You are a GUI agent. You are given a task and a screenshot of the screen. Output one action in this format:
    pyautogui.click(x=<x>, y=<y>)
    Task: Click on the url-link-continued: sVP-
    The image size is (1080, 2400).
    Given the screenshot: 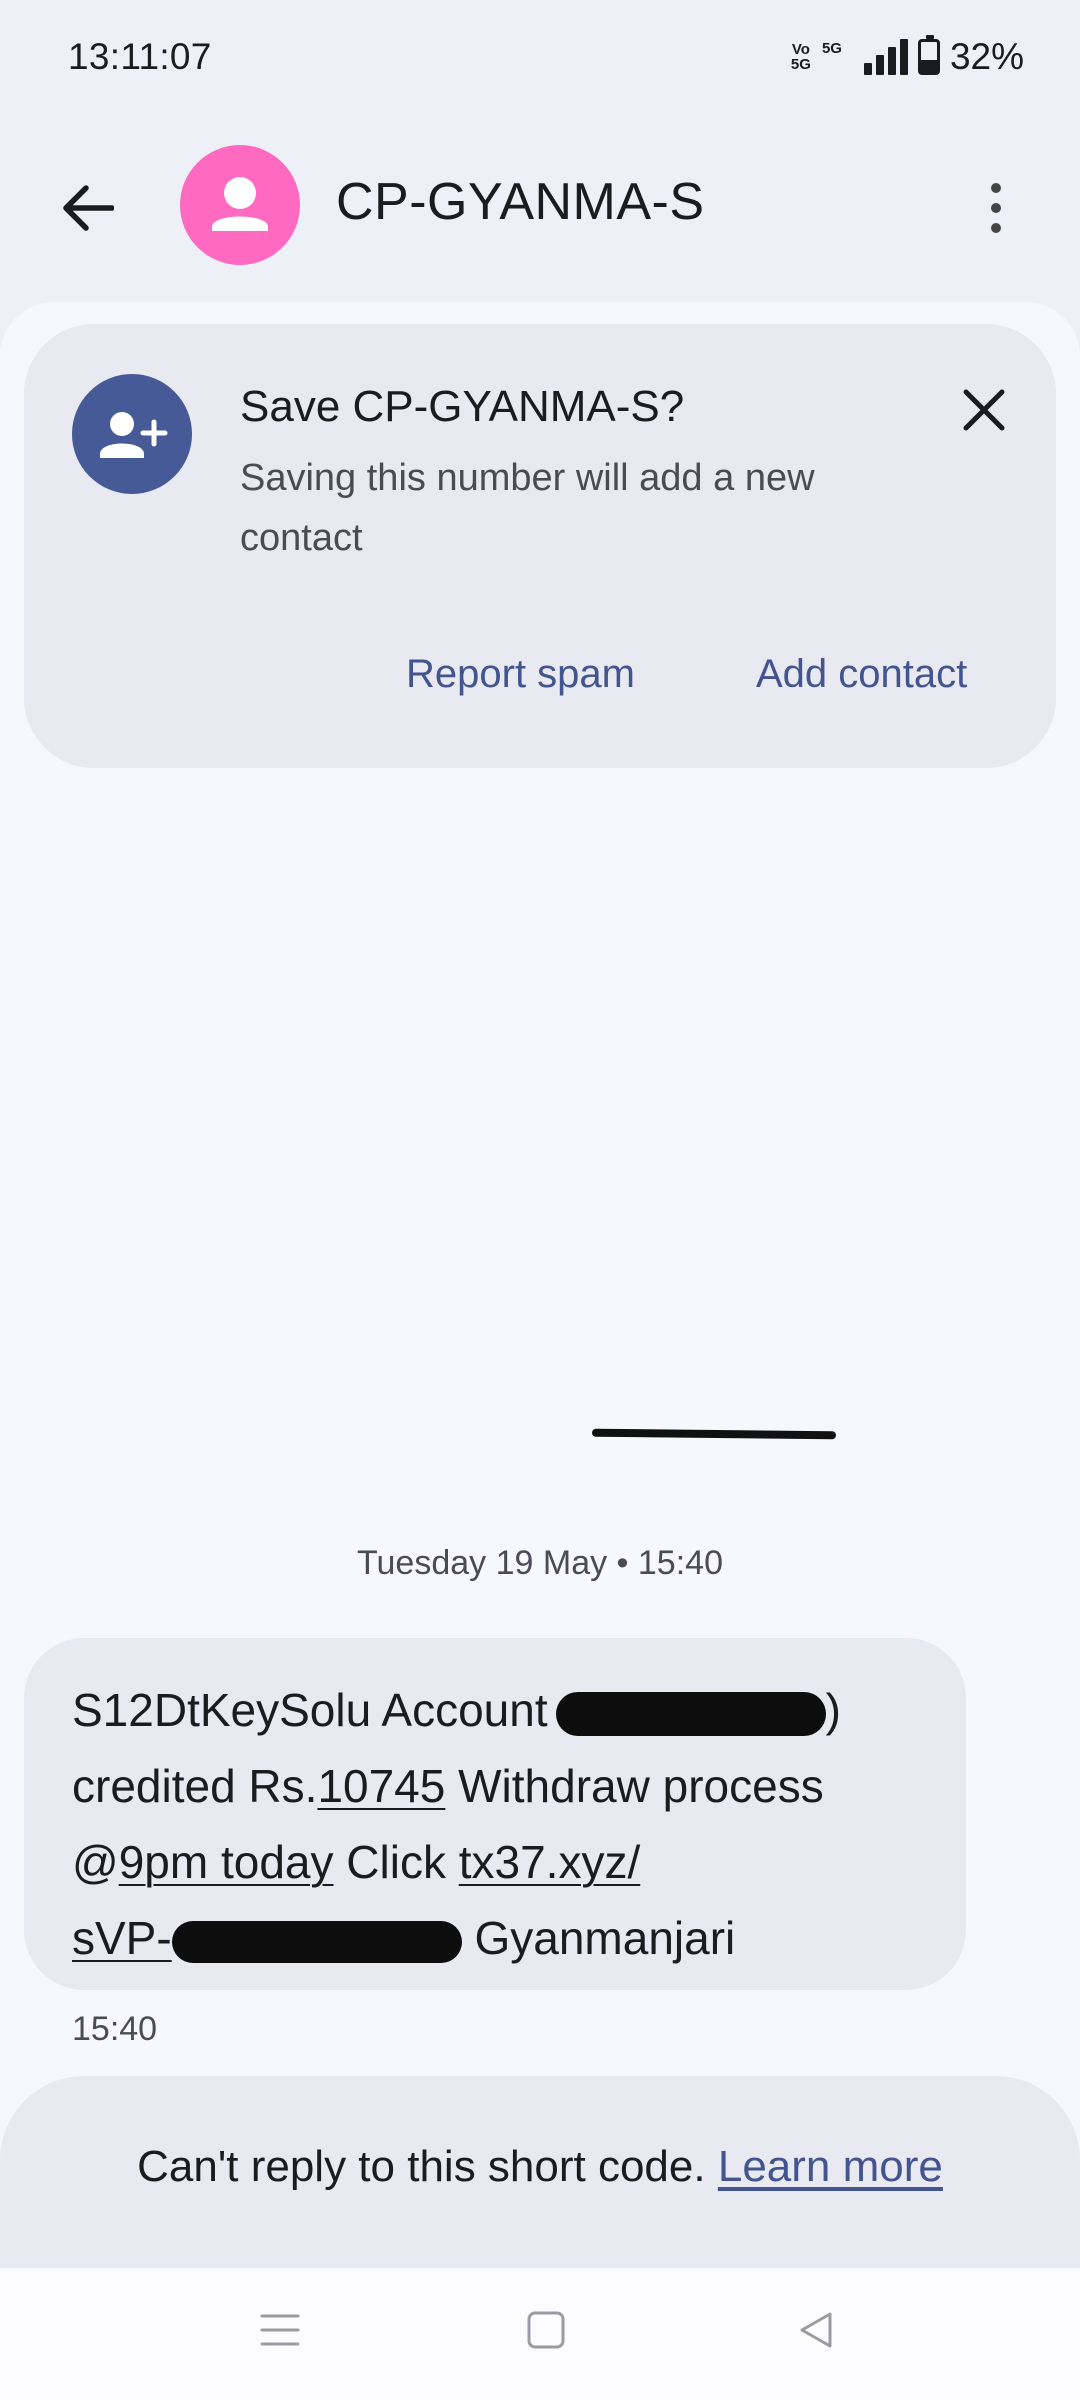 What is the action you would take?
    pyautogui.click(x=267, y=1938)
    